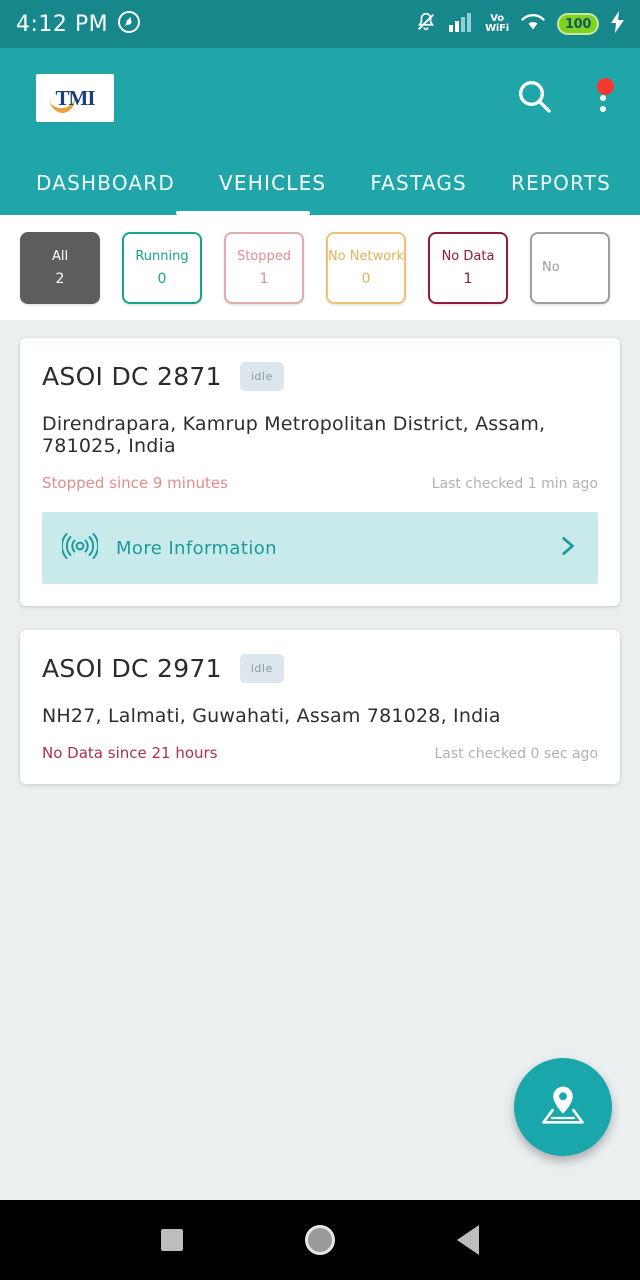  What do you see at coordinates (62, 24) in the screenshot?
I see `status-bar-clock: 4:12 PM` at bounding box center [62, 24].